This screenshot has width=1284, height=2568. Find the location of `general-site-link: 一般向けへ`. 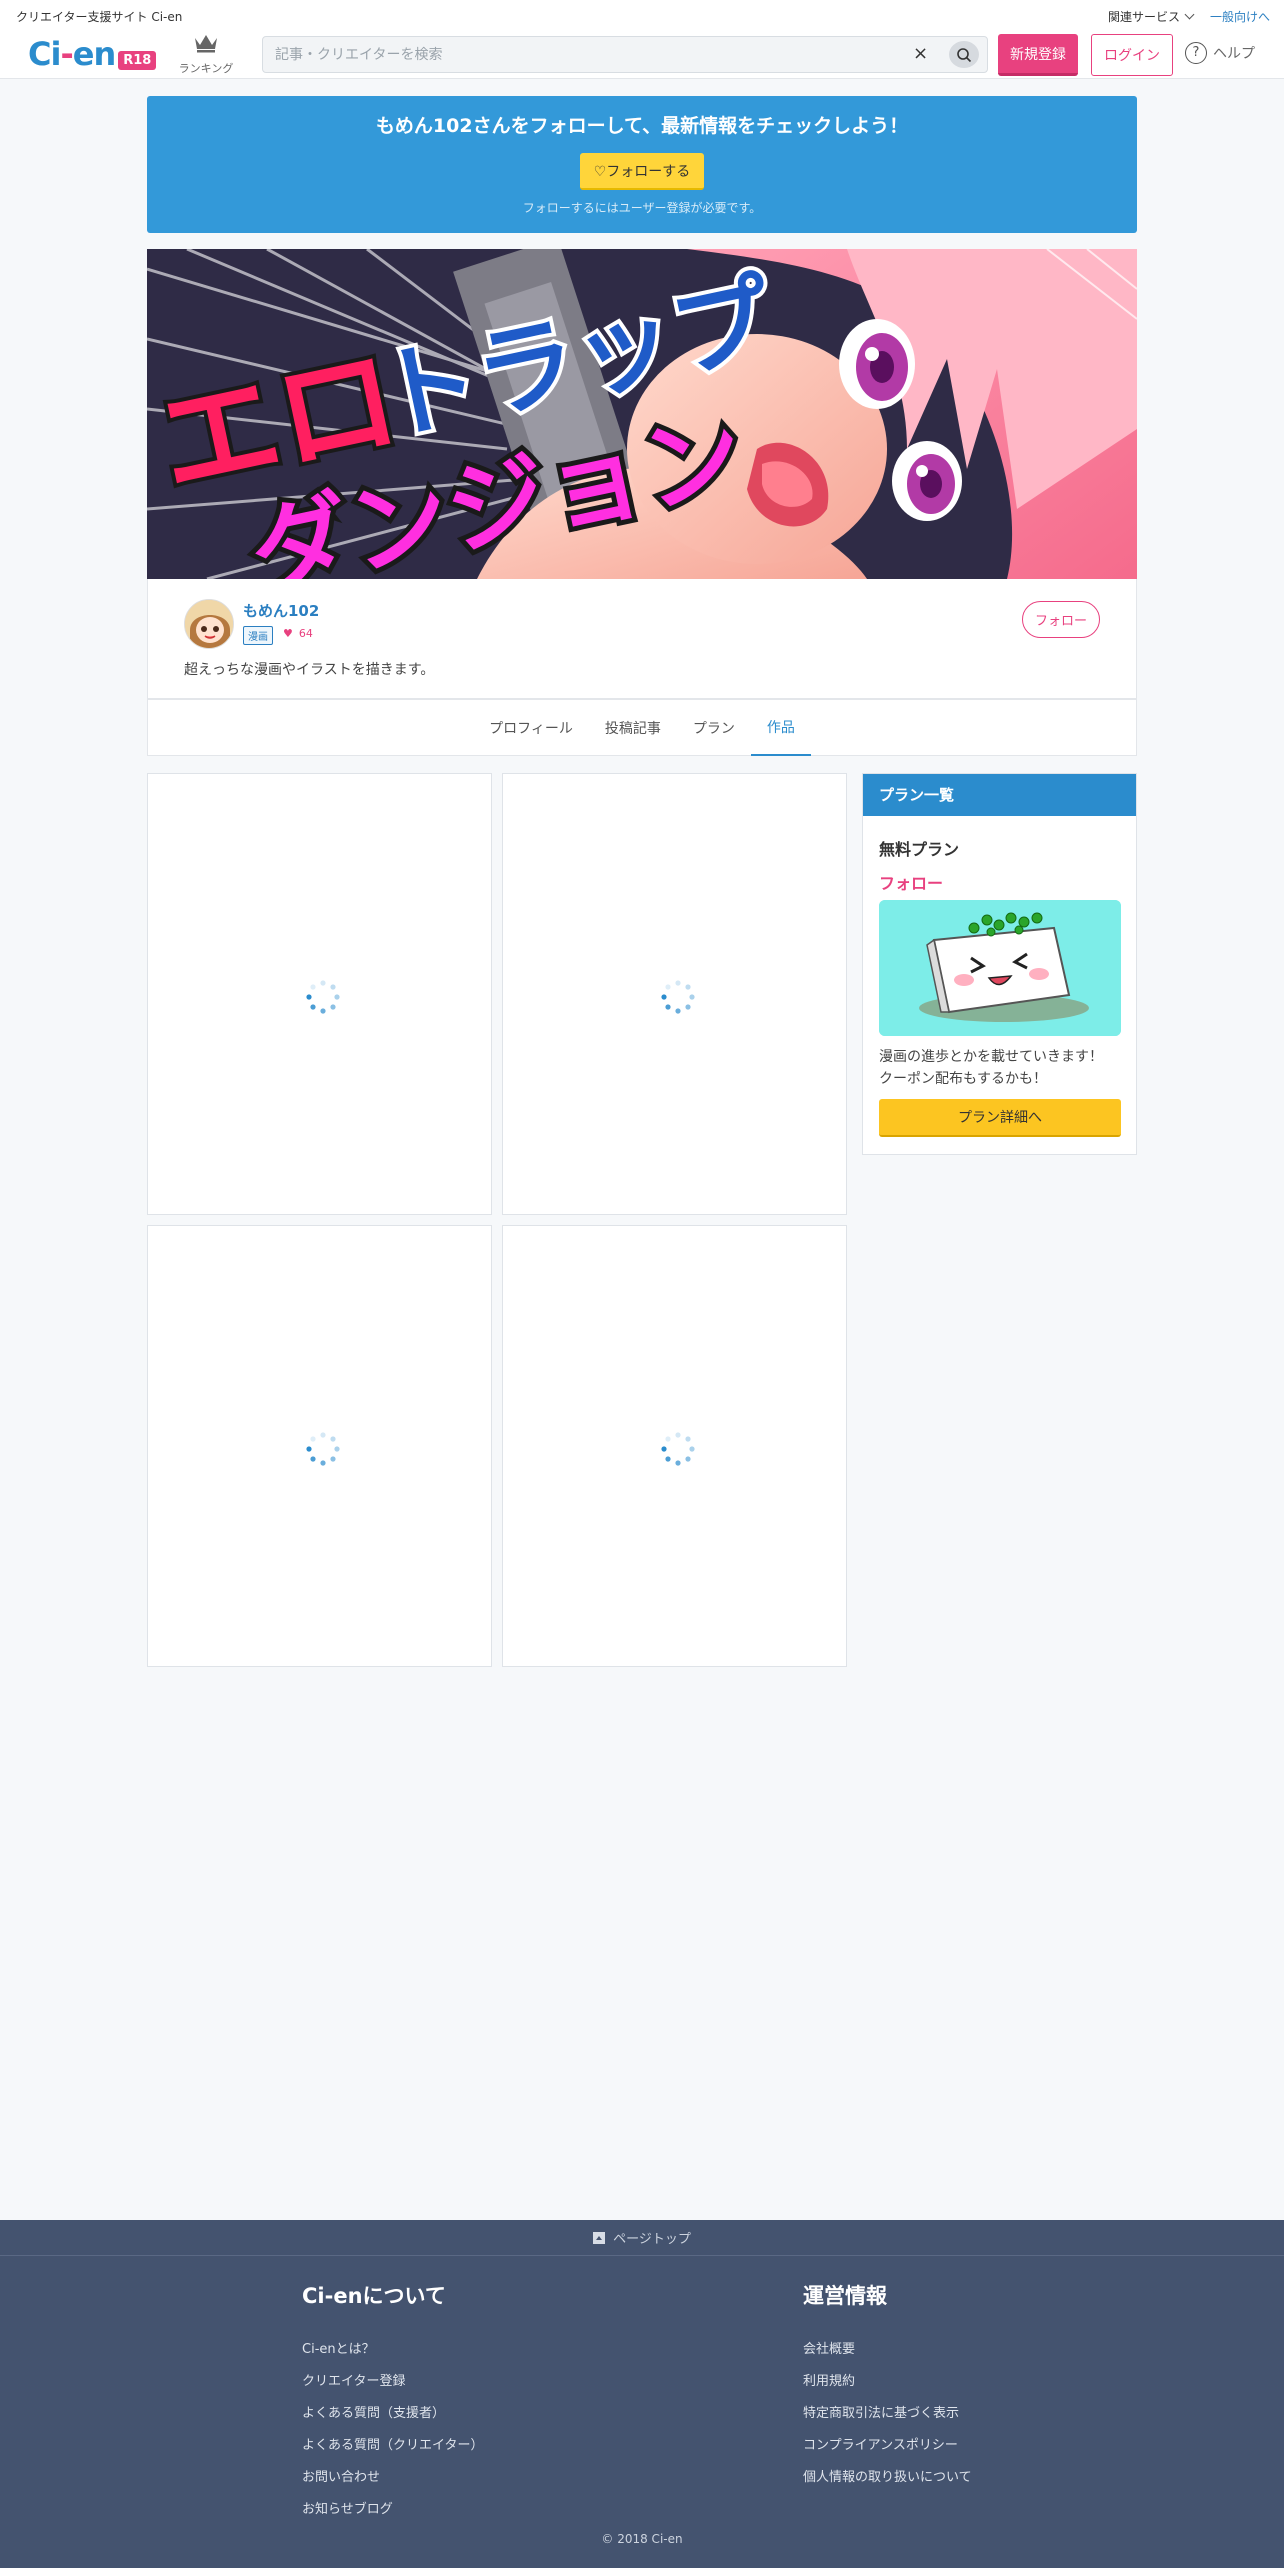

general-site-link: 一般向けへ is located at coordinates (1240, 16).